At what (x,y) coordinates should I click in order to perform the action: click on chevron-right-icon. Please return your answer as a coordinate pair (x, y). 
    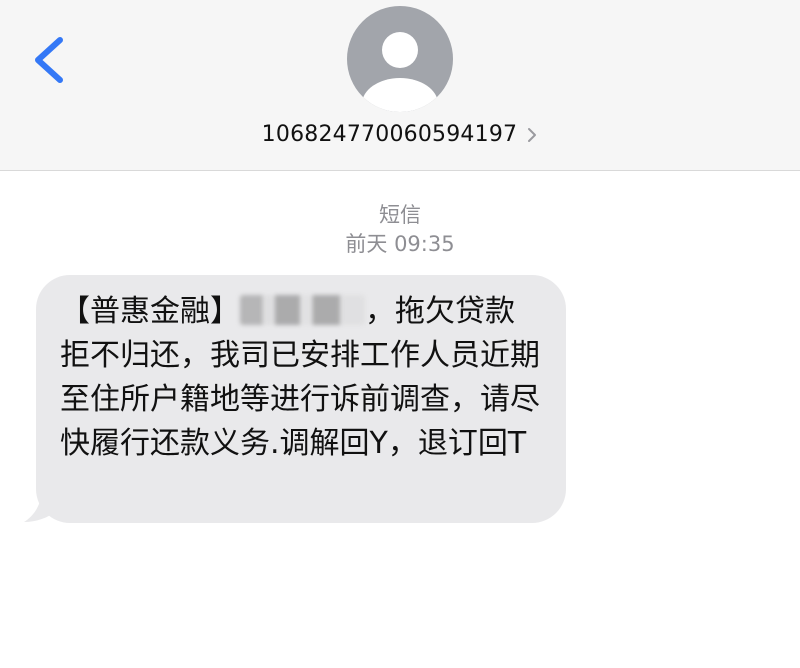
    Looking at the image, I should click on (532, 134).